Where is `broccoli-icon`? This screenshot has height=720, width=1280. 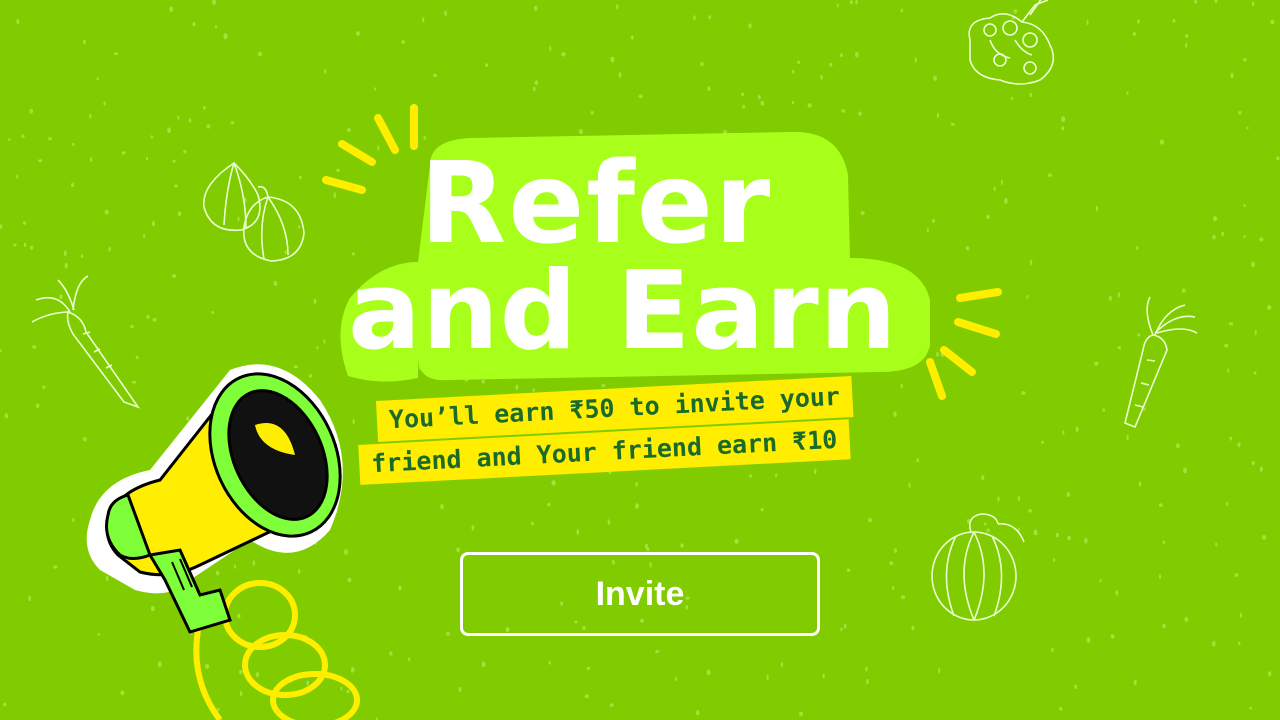
broccoli-icon is located at coordinates (1011, 42).